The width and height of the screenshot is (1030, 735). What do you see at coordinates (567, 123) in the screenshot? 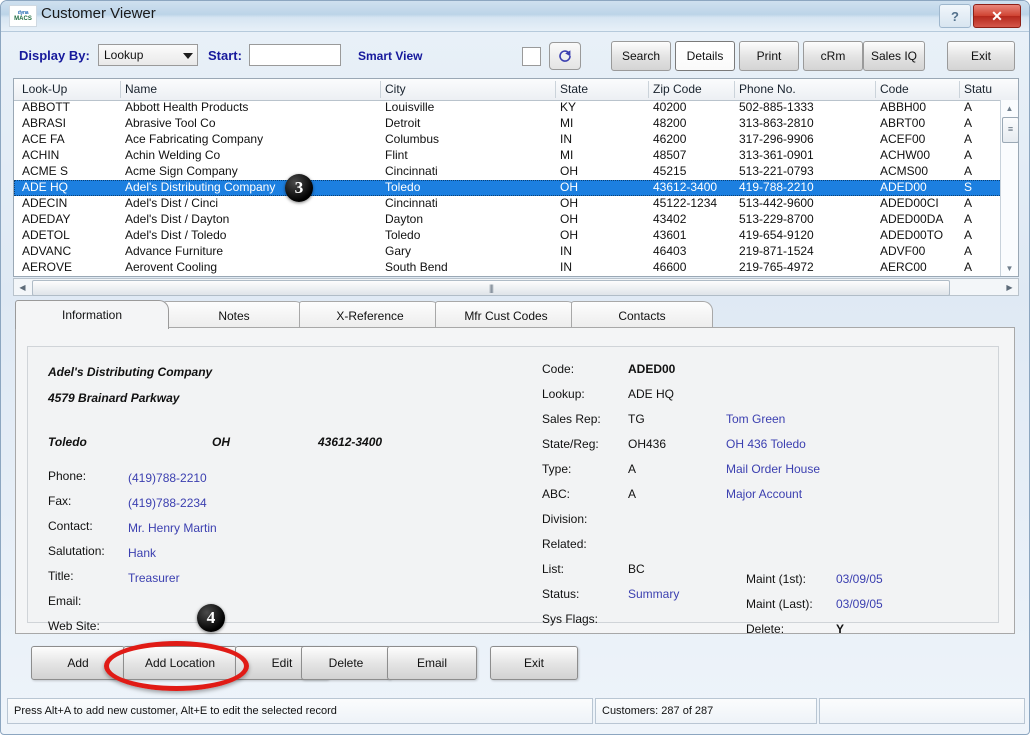
I see `cell-state: MI` at bounding box center [567, 123].